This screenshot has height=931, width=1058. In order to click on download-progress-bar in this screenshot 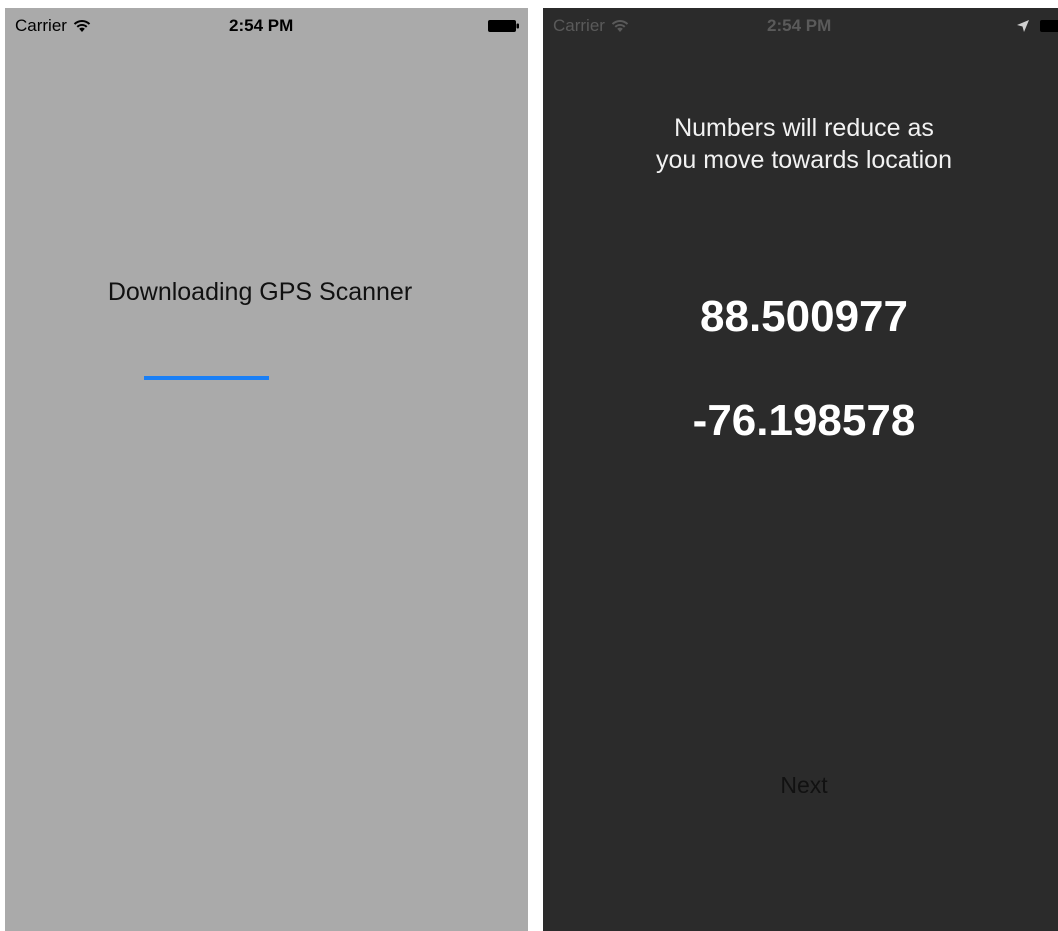, I will do `click(269, 378)`.